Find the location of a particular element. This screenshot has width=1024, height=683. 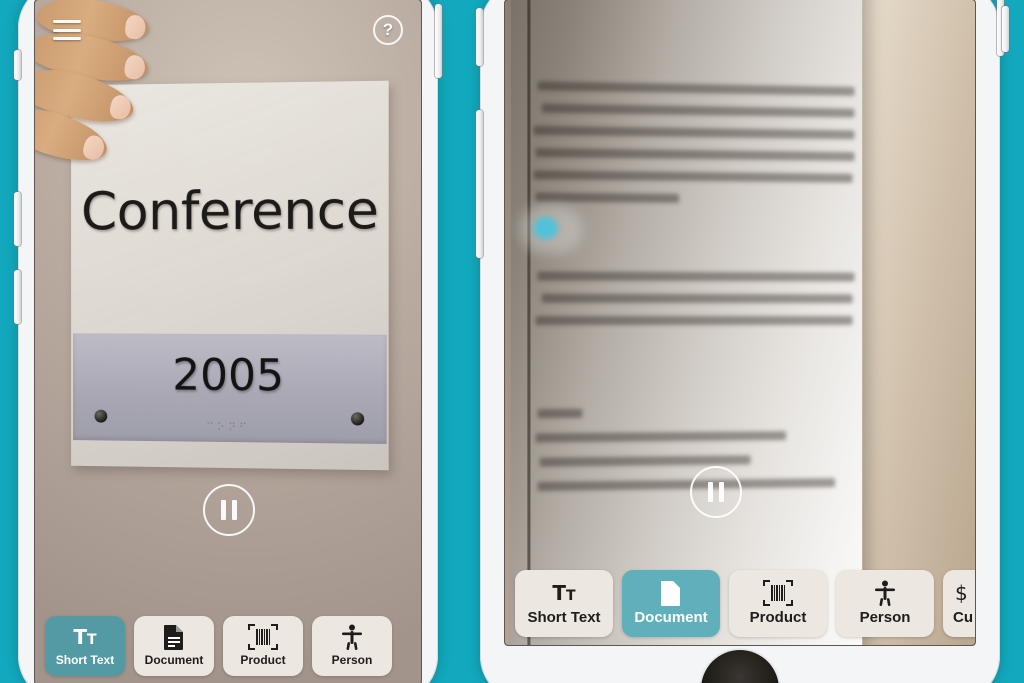

left-mode-selector-bar: TT Short Text Document Product Person is located at coordinates (228, 649).